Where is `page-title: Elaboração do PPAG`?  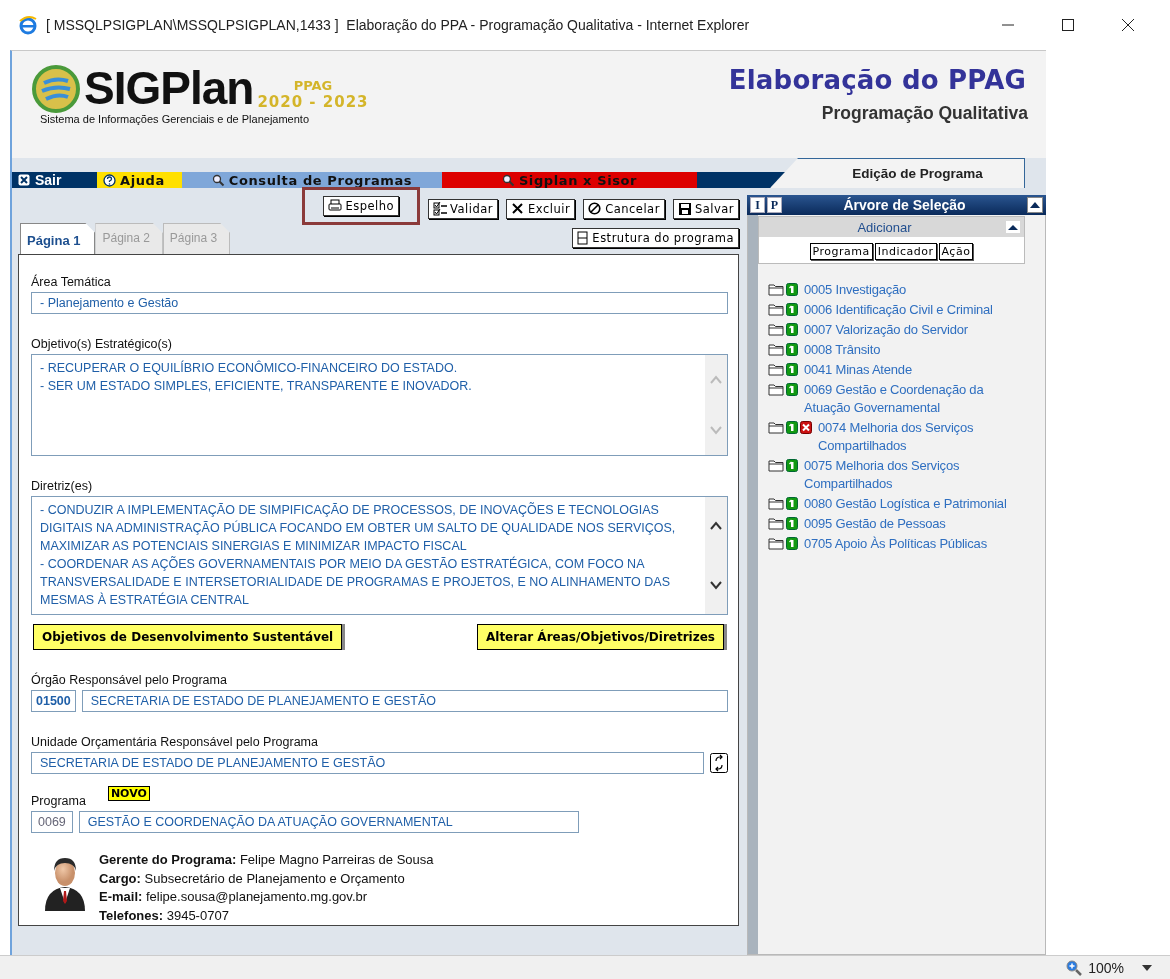 page-title: Elaboração do PPAG is located at coordinates (877, 80).